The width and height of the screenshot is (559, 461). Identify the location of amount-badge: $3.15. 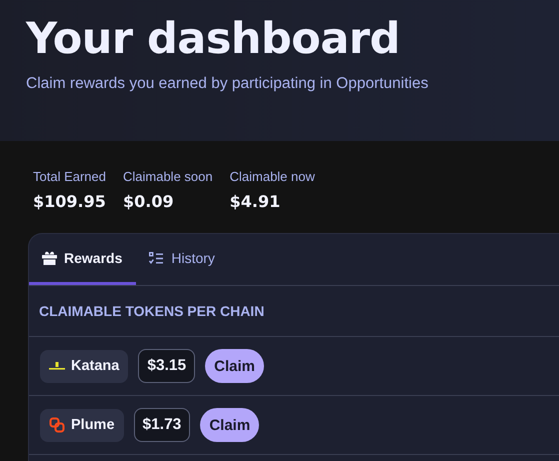
(167, 366).